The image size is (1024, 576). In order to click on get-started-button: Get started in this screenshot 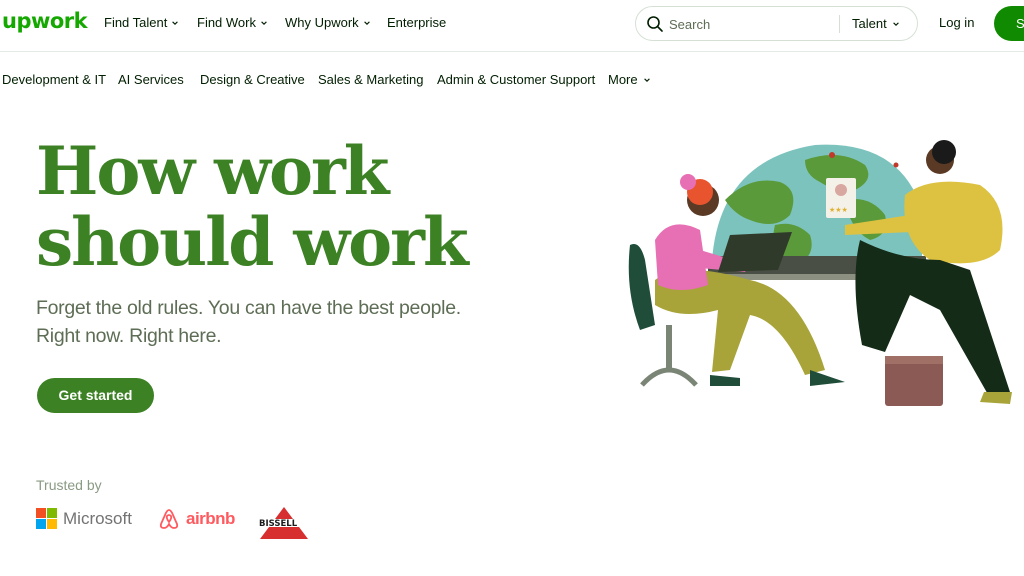, I will do `click(95, 395)`.